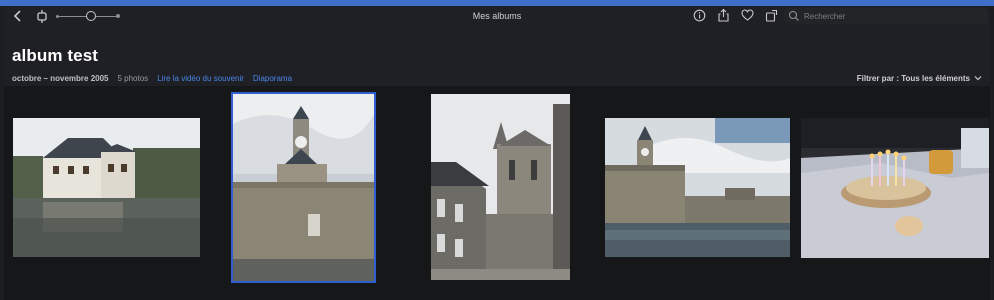 This screenshot has width=994, height=300. What do you see at coordinates (272, 78) in the screenshot?
I see `slideshow-link: Diaporama` at bounding box center [272, 78].